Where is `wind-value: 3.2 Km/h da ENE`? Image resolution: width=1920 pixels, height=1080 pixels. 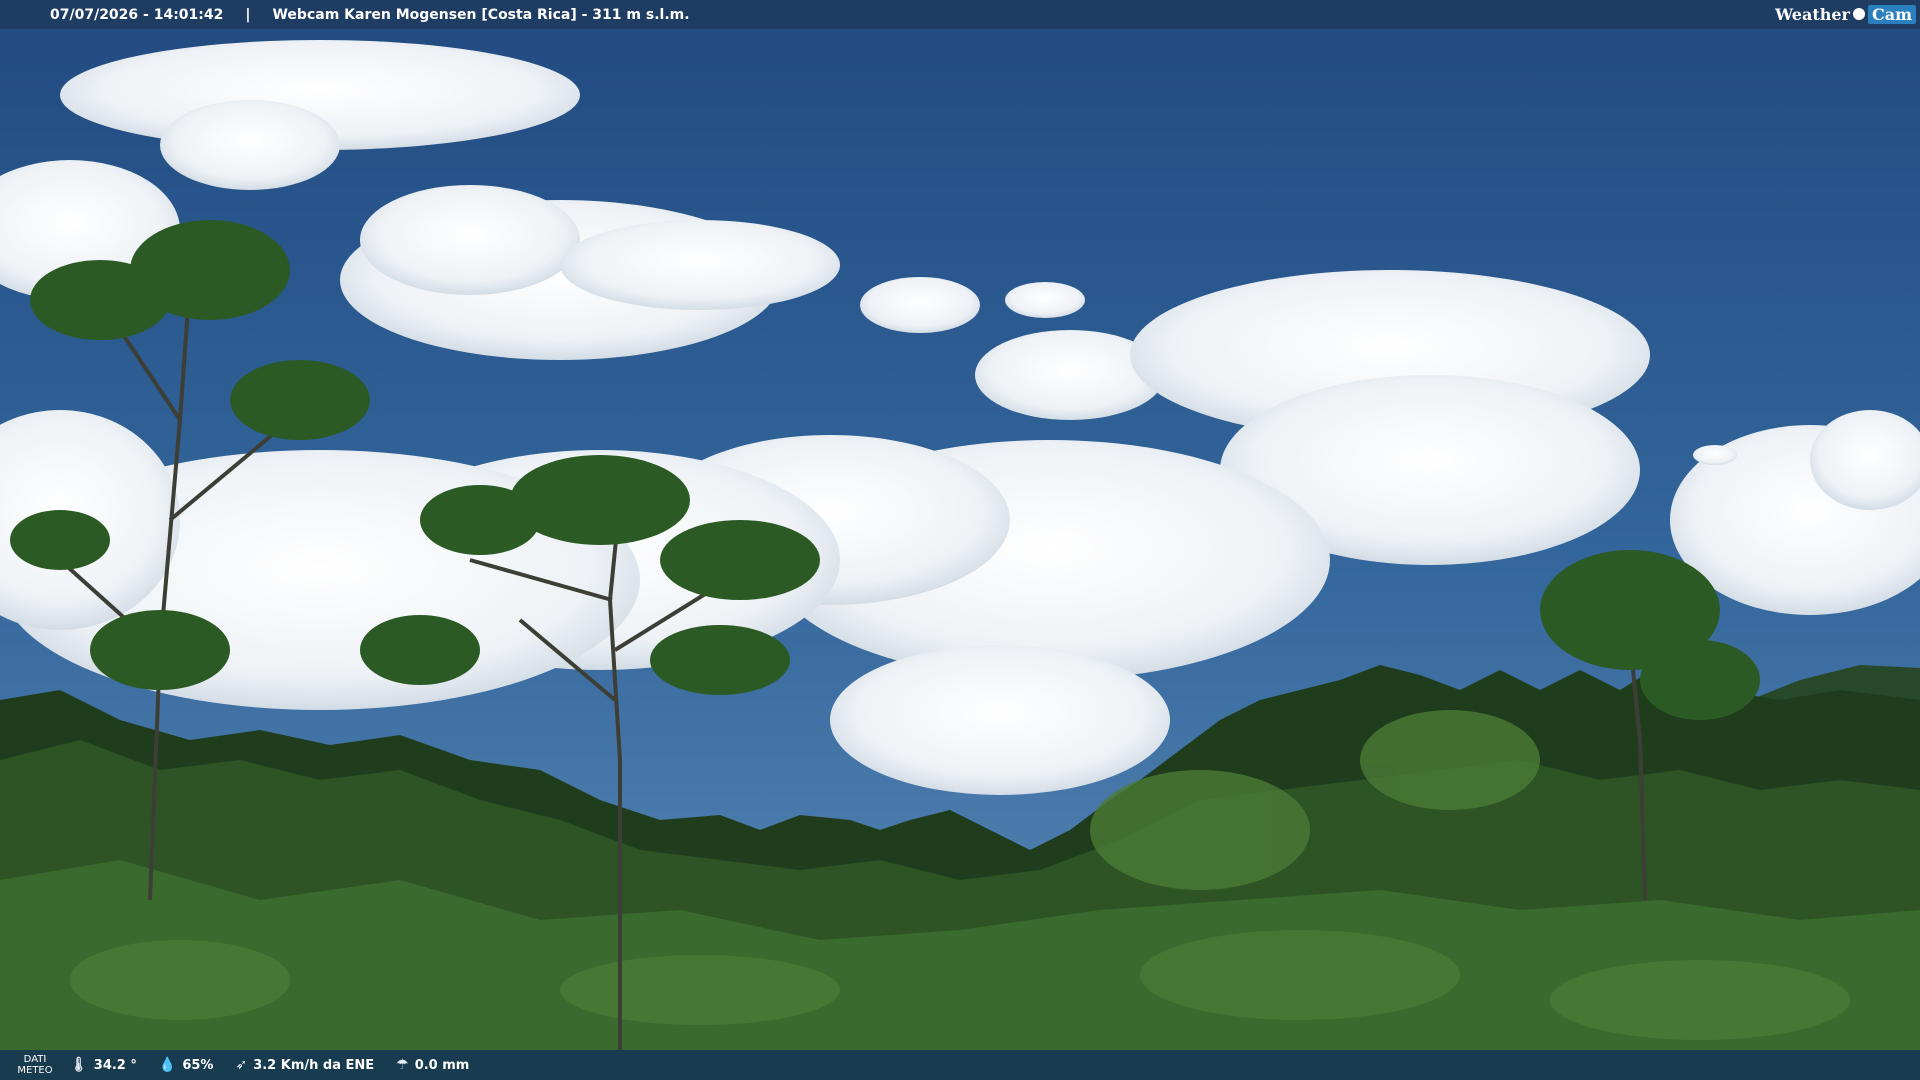 wind-value: 3.2 Km/h da ENE is located at coordinates (314, 1065).